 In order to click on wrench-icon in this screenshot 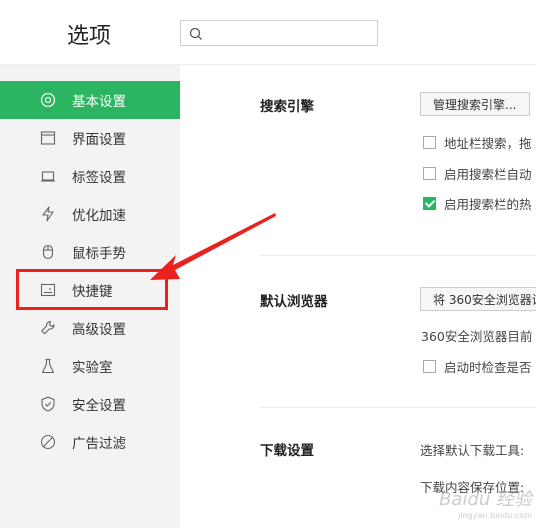, I will do `click(48, 328)`.